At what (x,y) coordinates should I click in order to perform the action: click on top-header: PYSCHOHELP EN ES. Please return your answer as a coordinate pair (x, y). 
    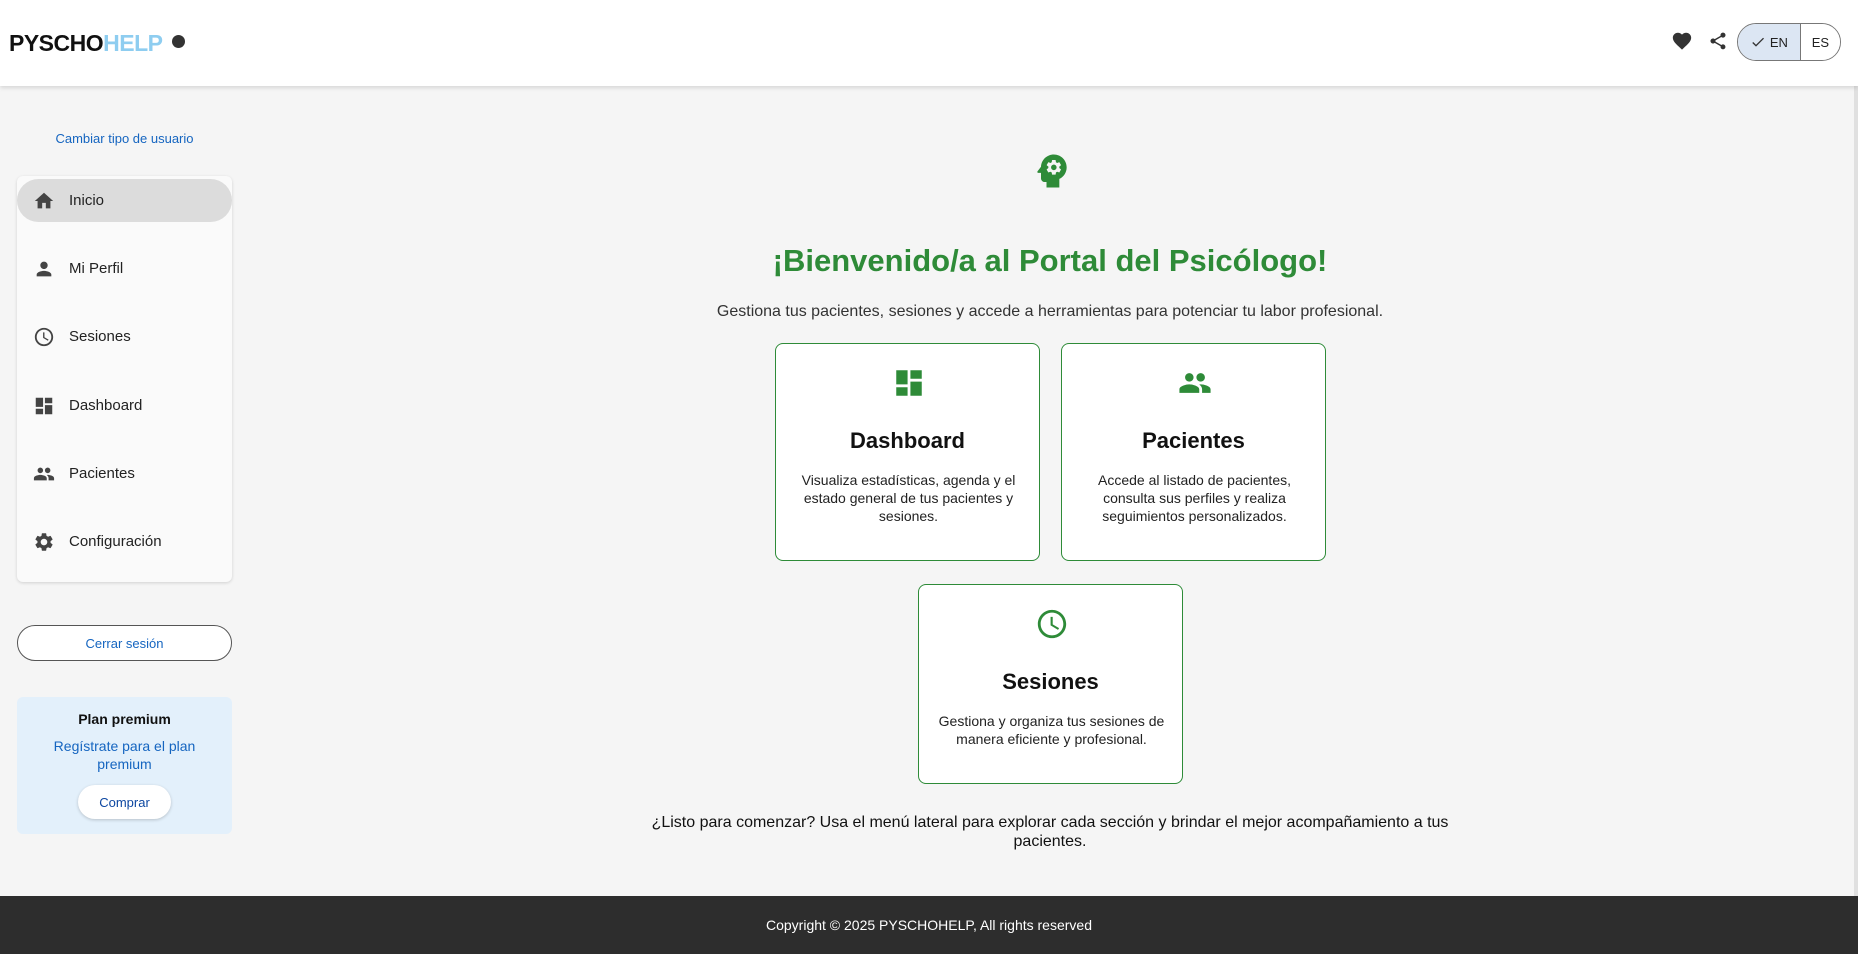
    Looking at the image, I should click on (929, 43).